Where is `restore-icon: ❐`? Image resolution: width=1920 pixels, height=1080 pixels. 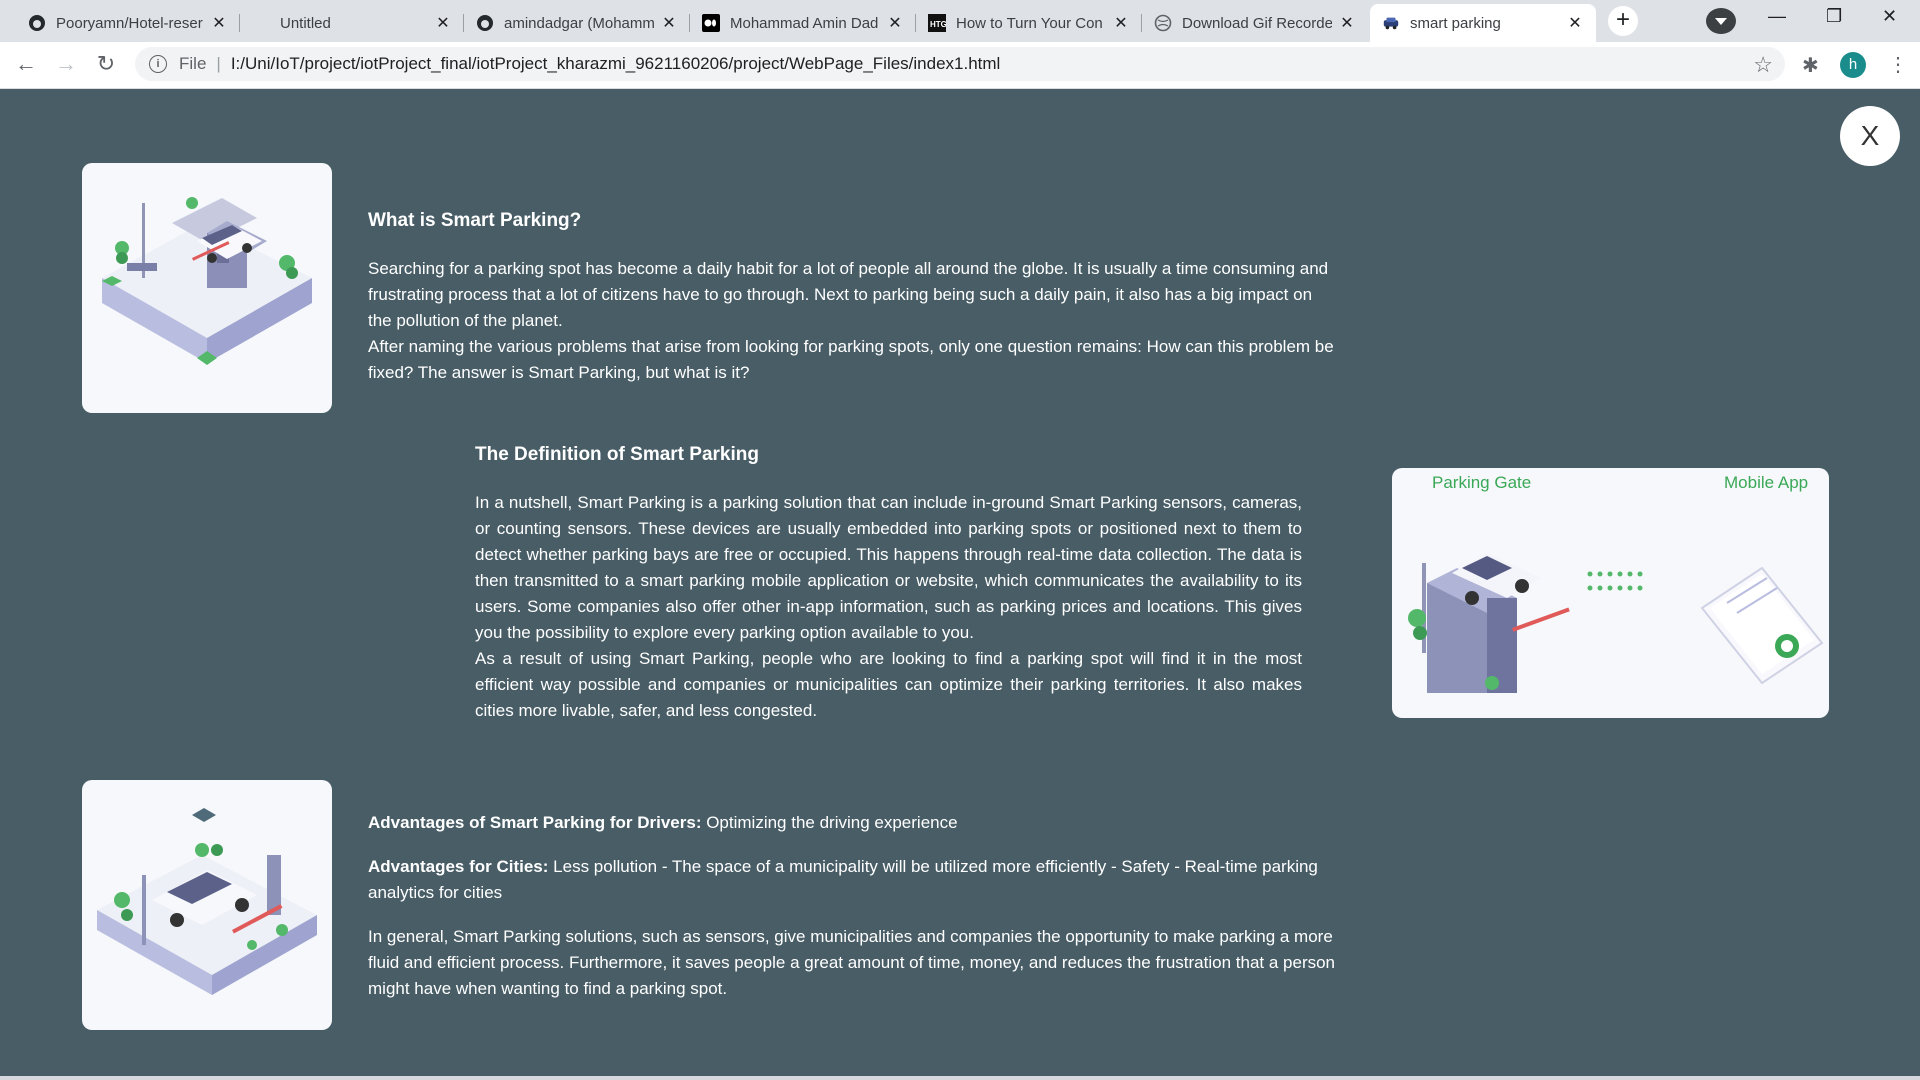 restore-icon: ❐ is located at coordinates (1834, 16).